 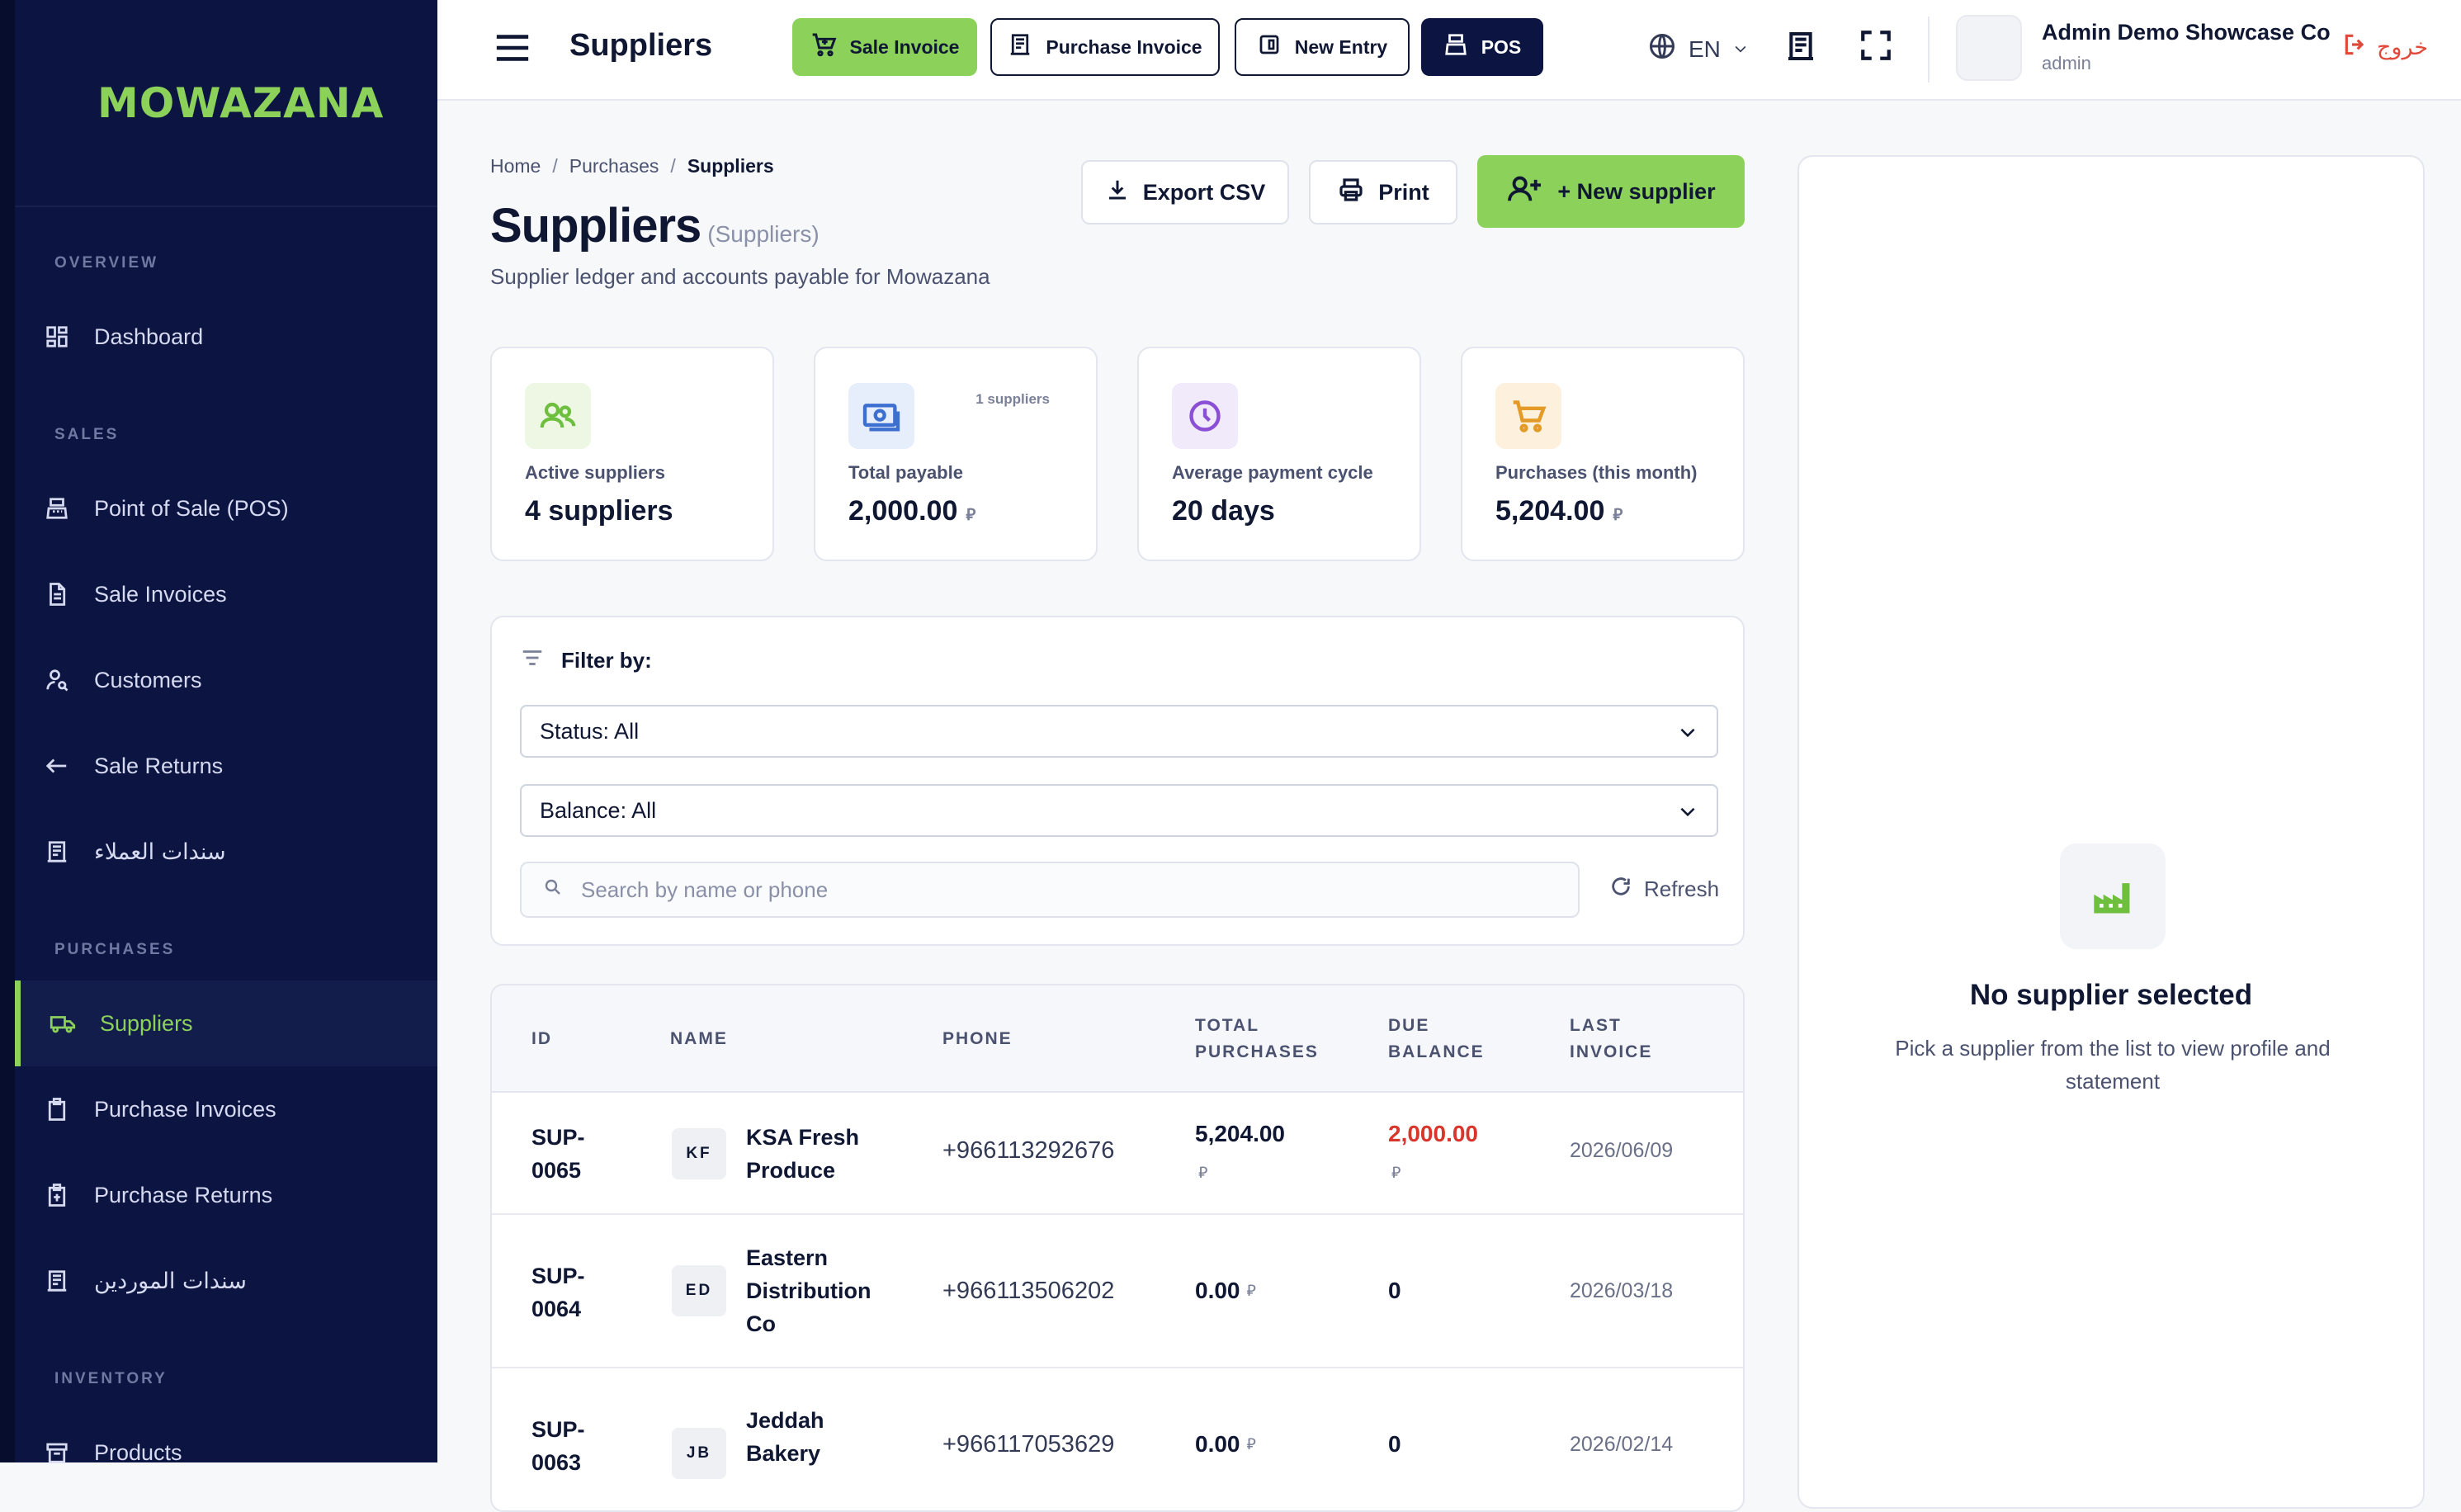 I want to click on language-selector: EN, so click(x=1703, y=49).